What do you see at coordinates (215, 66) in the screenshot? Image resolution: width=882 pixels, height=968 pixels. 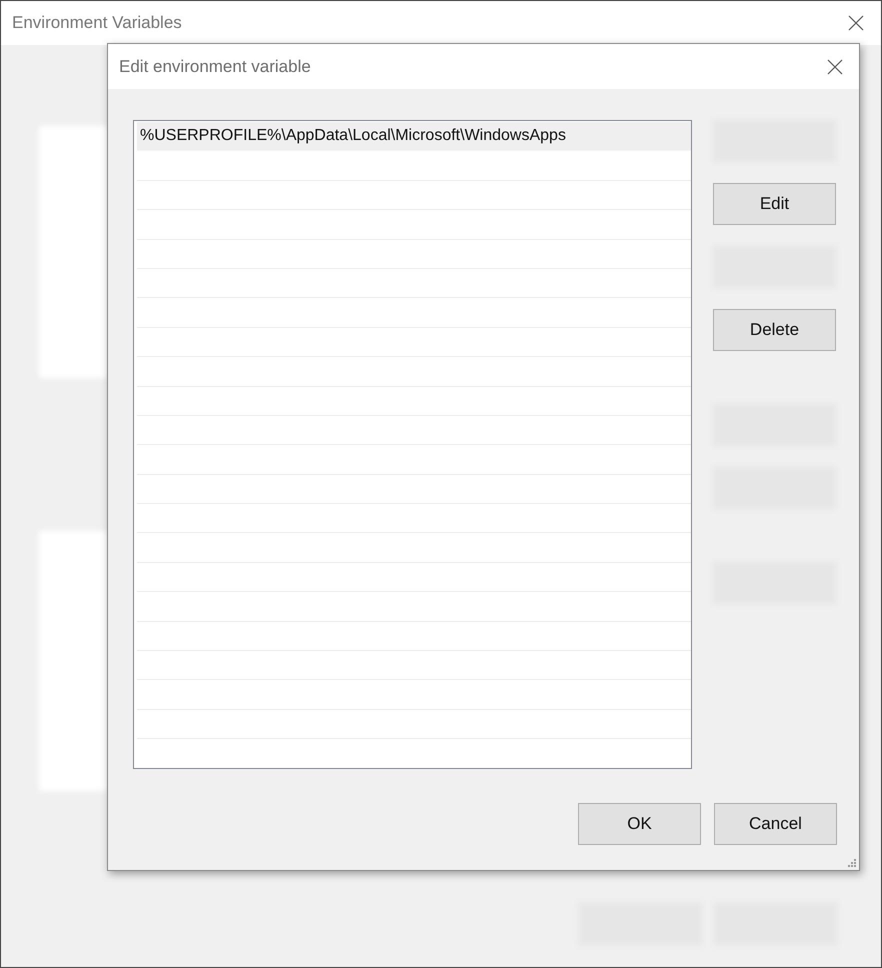 I see `dialog-title: Edit environment variable` at bounding box center [215, 66].